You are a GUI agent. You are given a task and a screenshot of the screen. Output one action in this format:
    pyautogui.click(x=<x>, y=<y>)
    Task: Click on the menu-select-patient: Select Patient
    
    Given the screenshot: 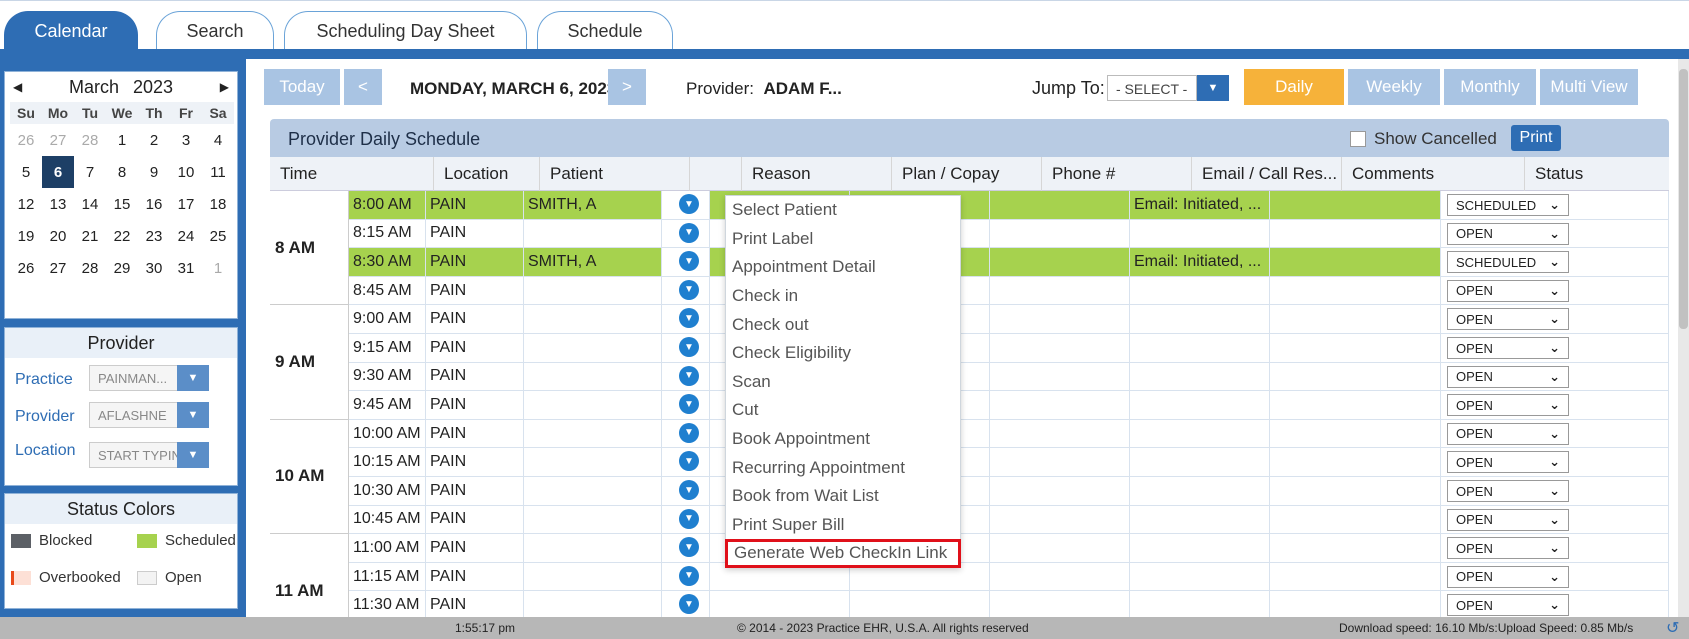 What is the action you would take?
    pyautogui.click(x=843, y=210)
    